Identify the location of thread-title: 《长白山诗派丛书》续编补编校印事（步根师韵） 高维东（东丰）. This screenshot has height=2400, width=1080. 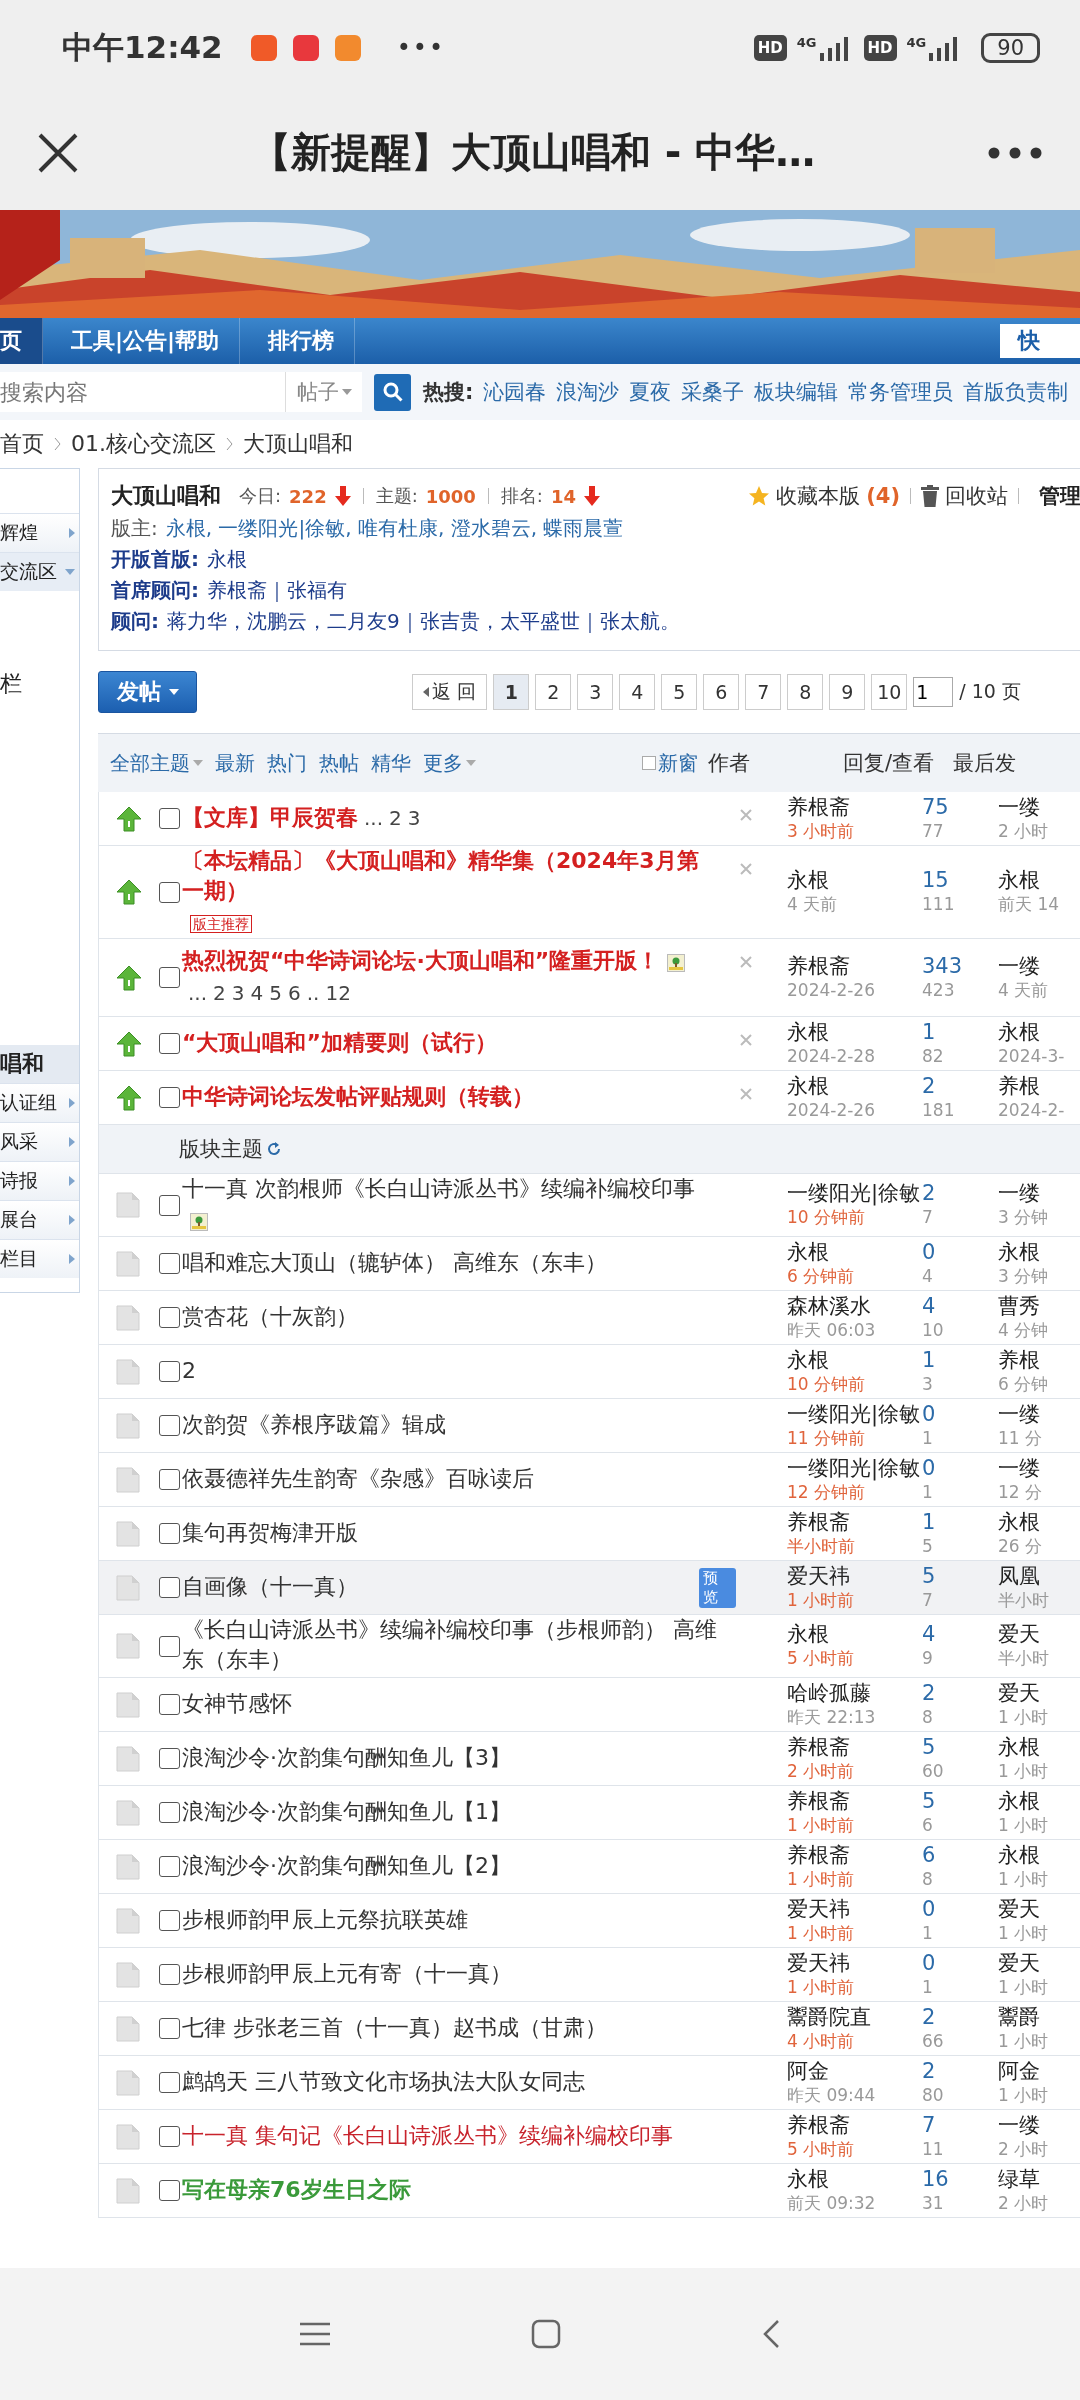
(449, 1645).